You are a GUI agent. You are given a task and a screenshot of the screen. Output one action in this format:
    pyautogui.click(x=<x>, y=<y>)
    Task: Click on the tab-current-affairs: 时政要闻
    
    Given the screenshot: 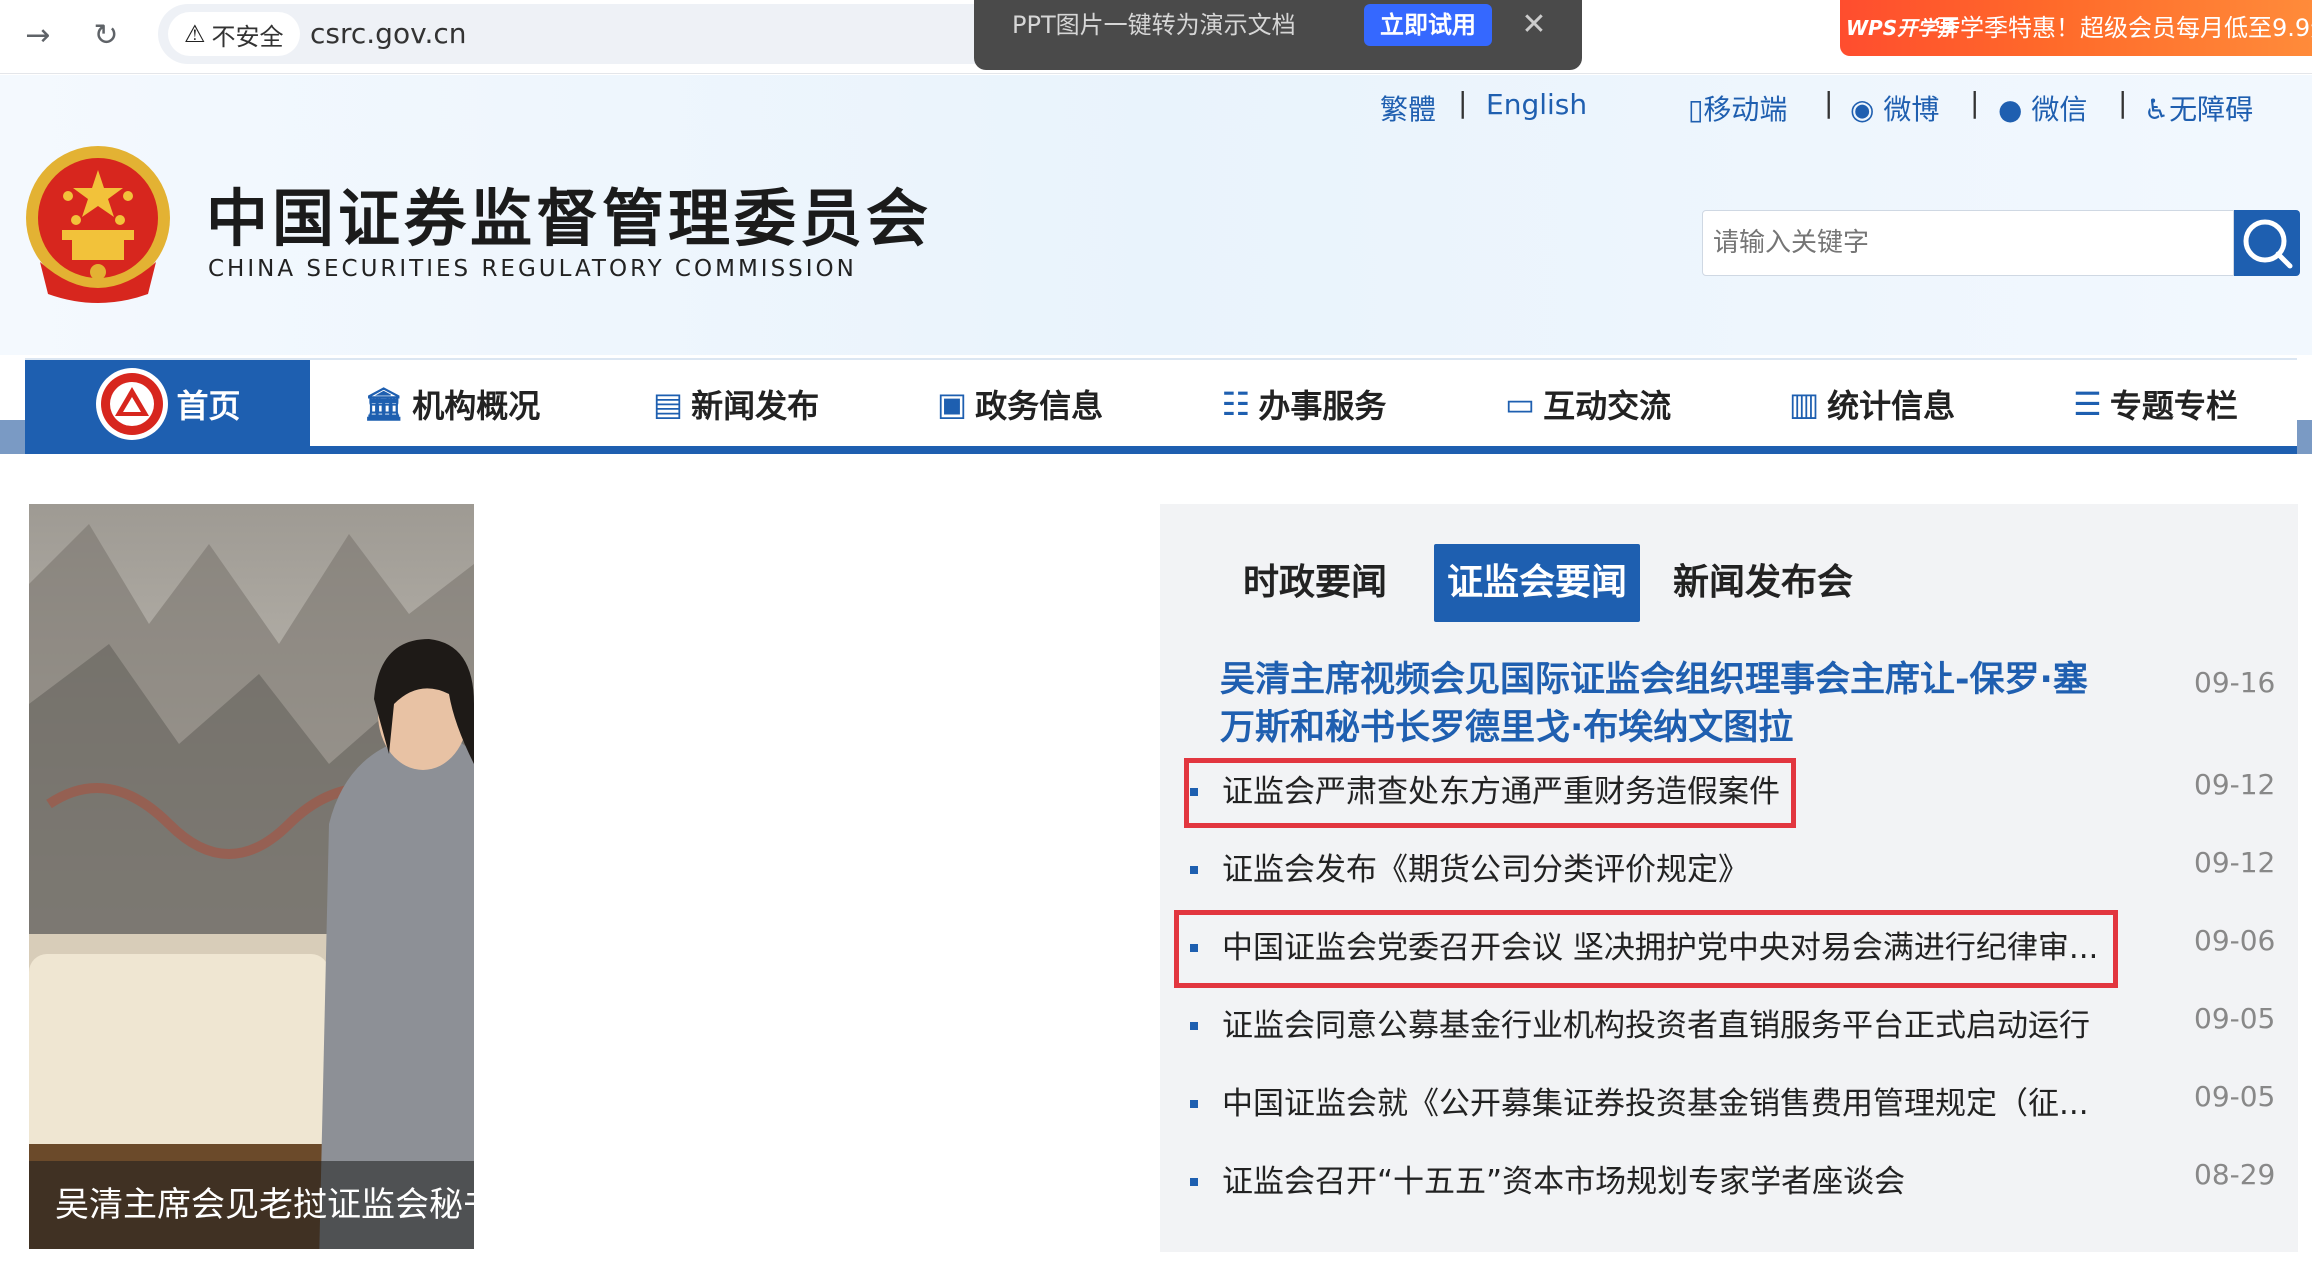 What is the action you would take?
    pyautogui.click(x=1315, y=583)
    